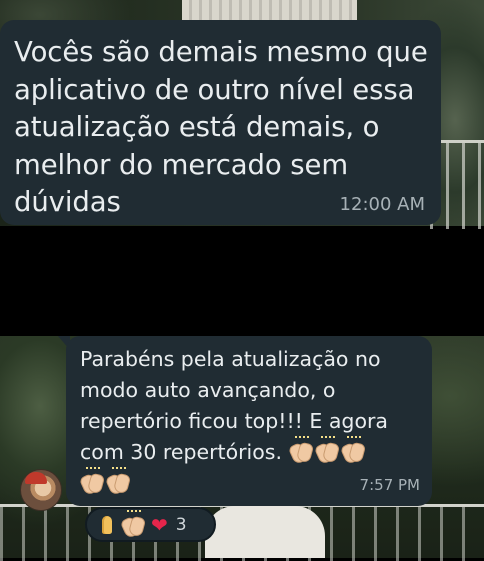  I want to click on red-heart-icon: ❤, so click(159, 524).